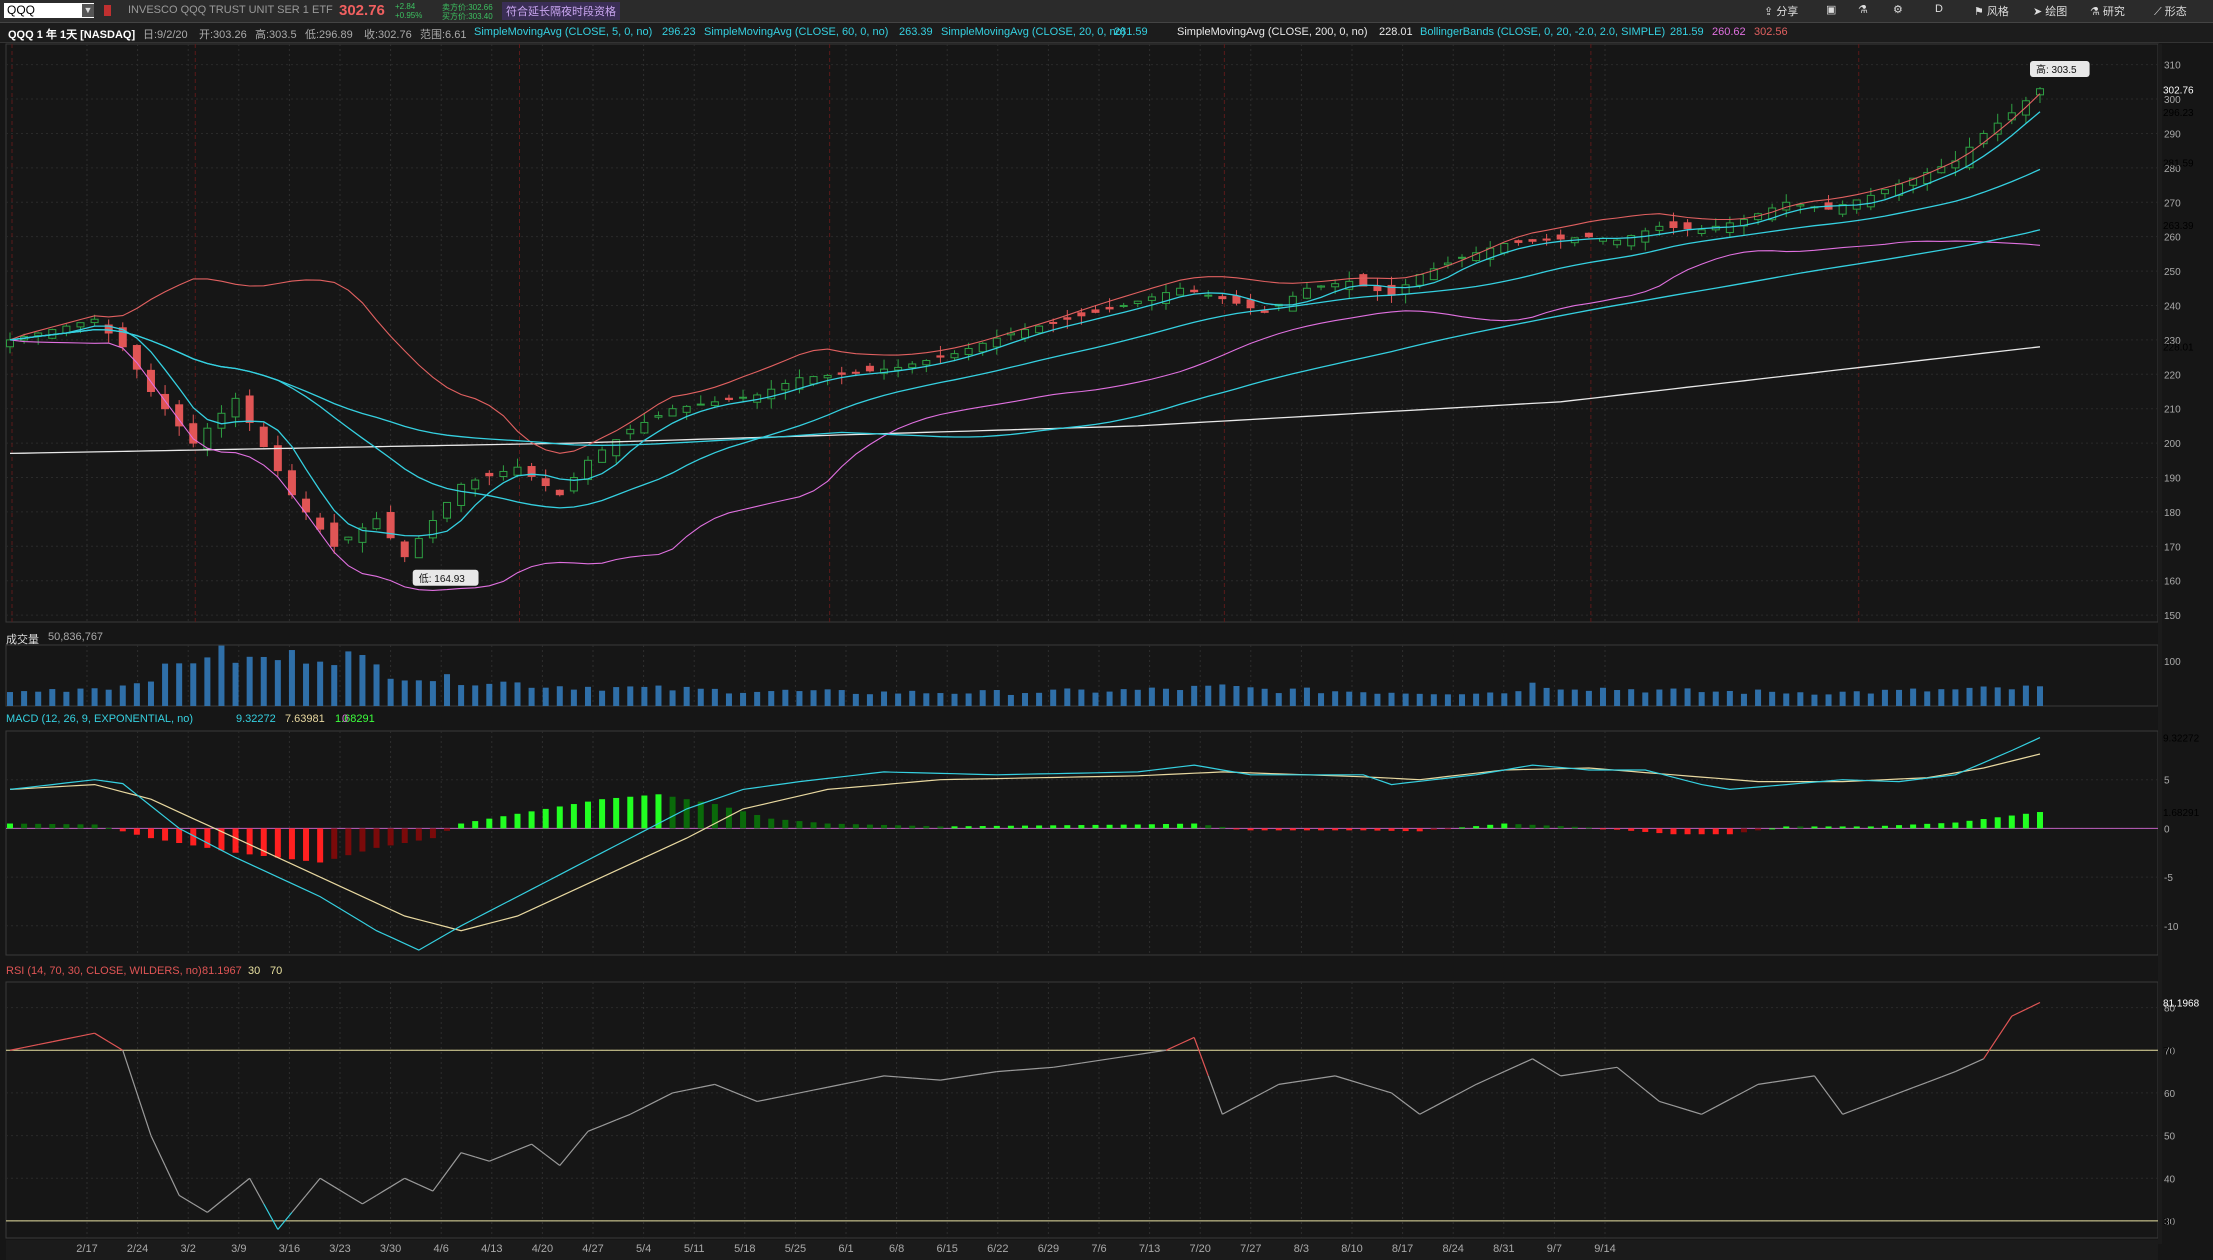 Image resolution: width=2213 pixels, height=1260 pixels. What do you see at coordinates (2170, 11) in the screenshot?
I see `patterns-button: ⟋ 形态` at bounding box center [2170, 11].